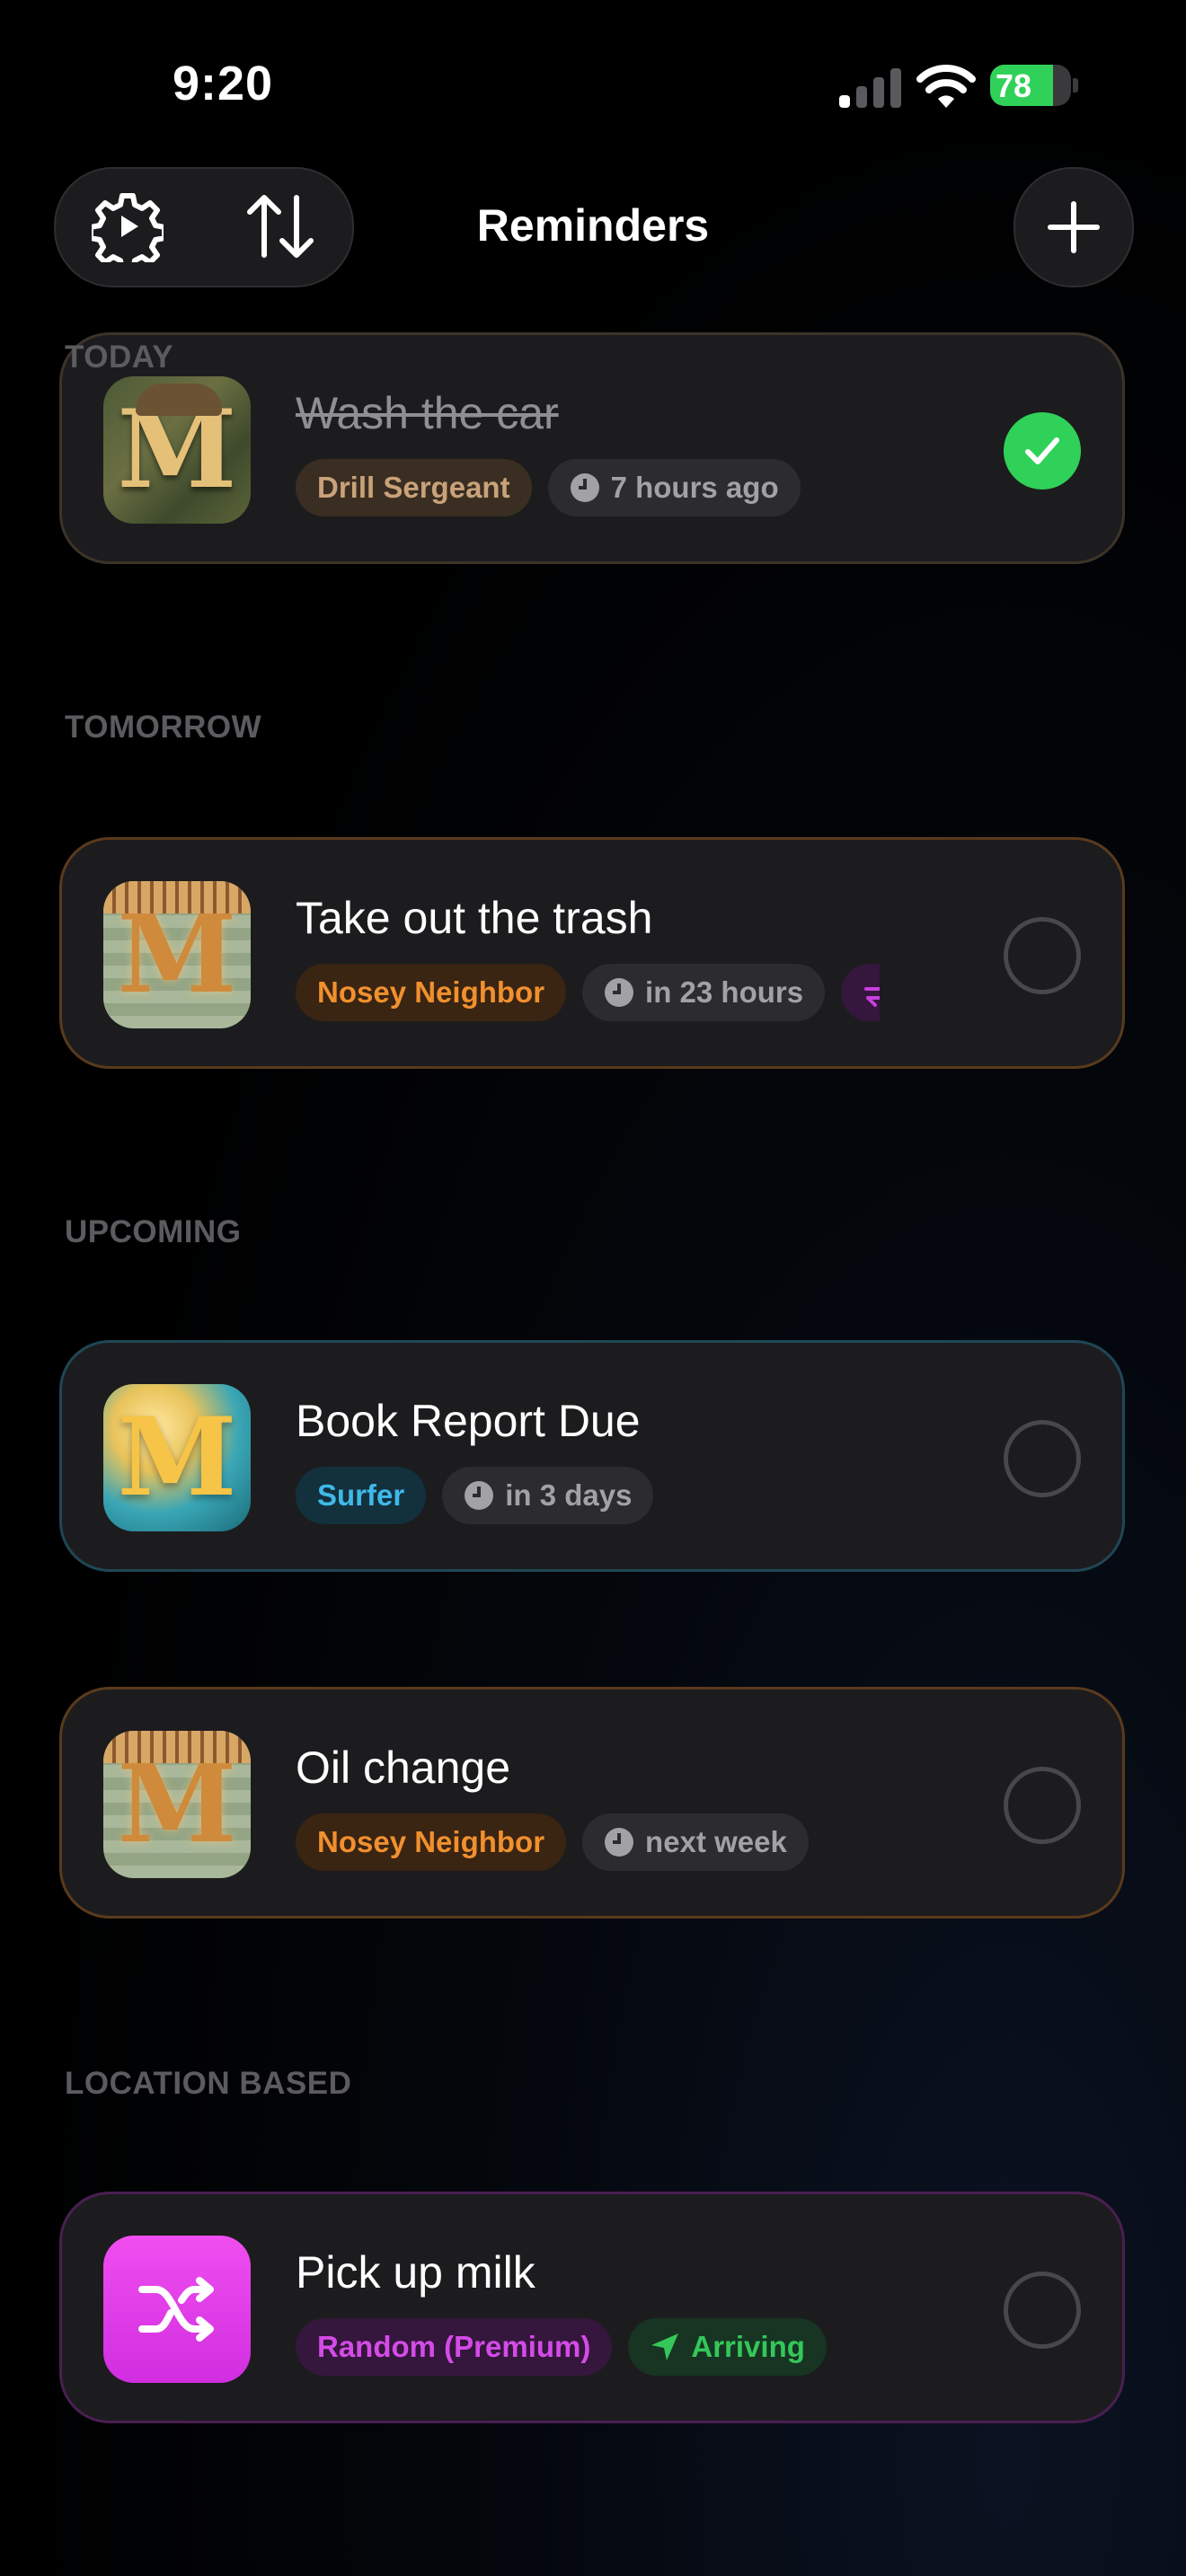 The width and height of the screenshot is (1186, 2576). Describe the element at coordinates (870, 87) in the screenshot. I see `cellular-signal-icon` at that location.